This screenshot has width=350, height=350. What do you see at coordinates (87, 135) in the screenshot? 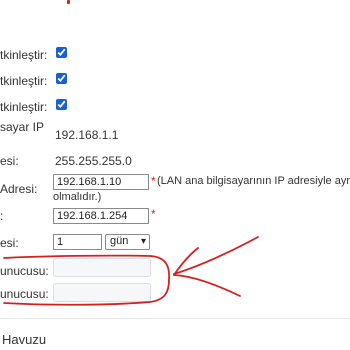
I see `ip-value: 192.168.1.1` at bounding box center [87, 135].